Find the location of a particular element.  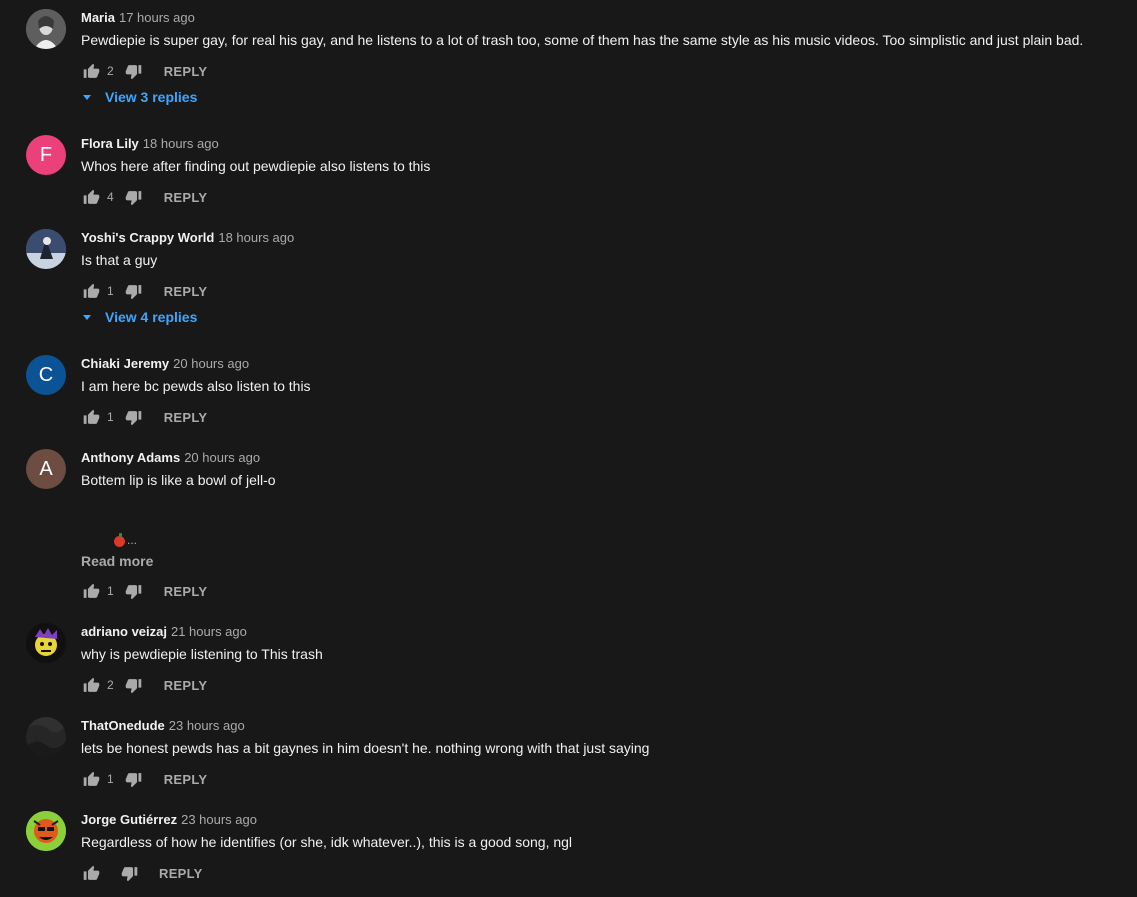

comment-time: 17 hours ago is located at coordinates (157, 17).